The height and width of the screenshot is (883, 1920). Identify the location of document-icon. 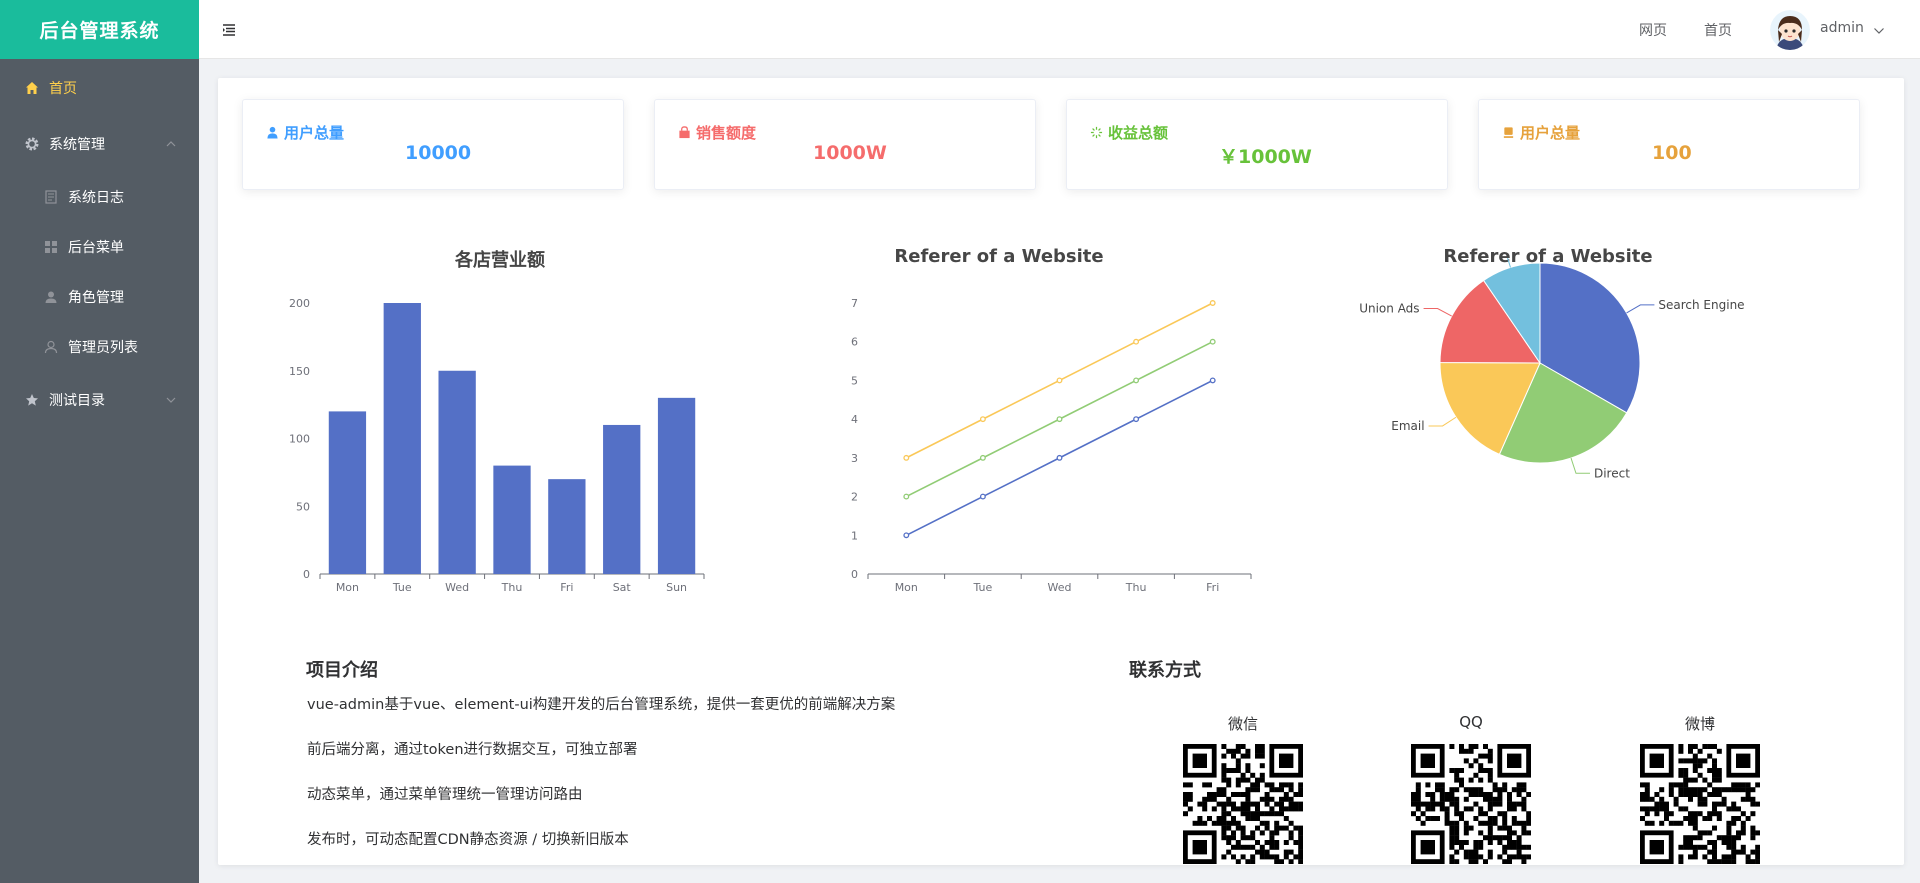
(51, 197).